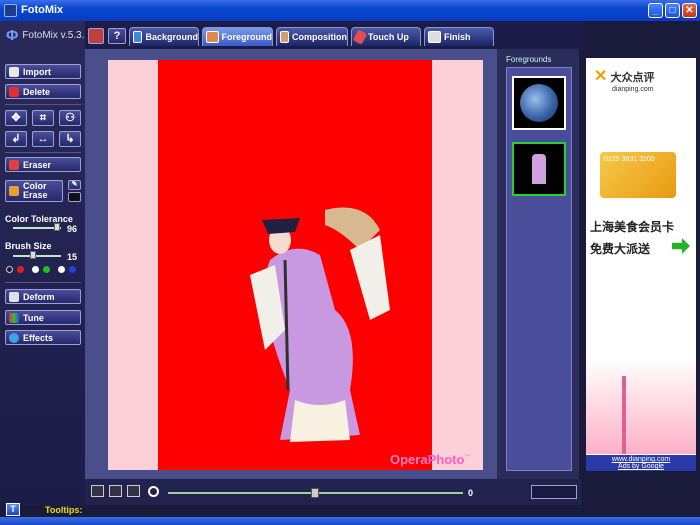 The height and width of the screenshot is (525, 700). I want to click on title-bar: FotoMix _ □ ✕, so click(350, 10).